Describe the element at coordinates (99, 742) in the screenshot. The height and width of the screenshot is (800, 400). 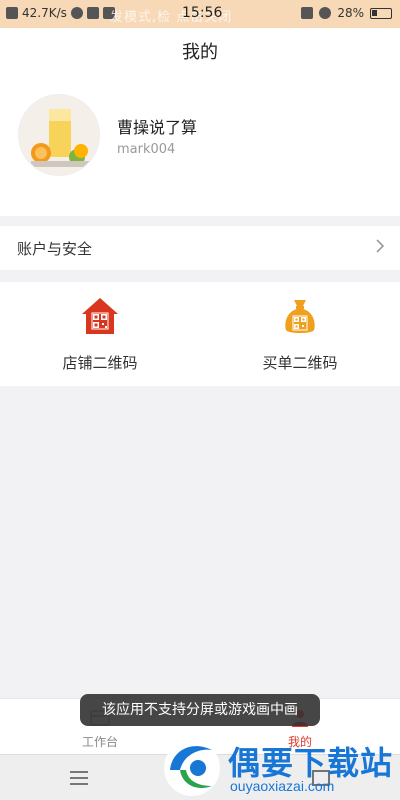
I see `tab-workbench-label: 工作台` at that location.